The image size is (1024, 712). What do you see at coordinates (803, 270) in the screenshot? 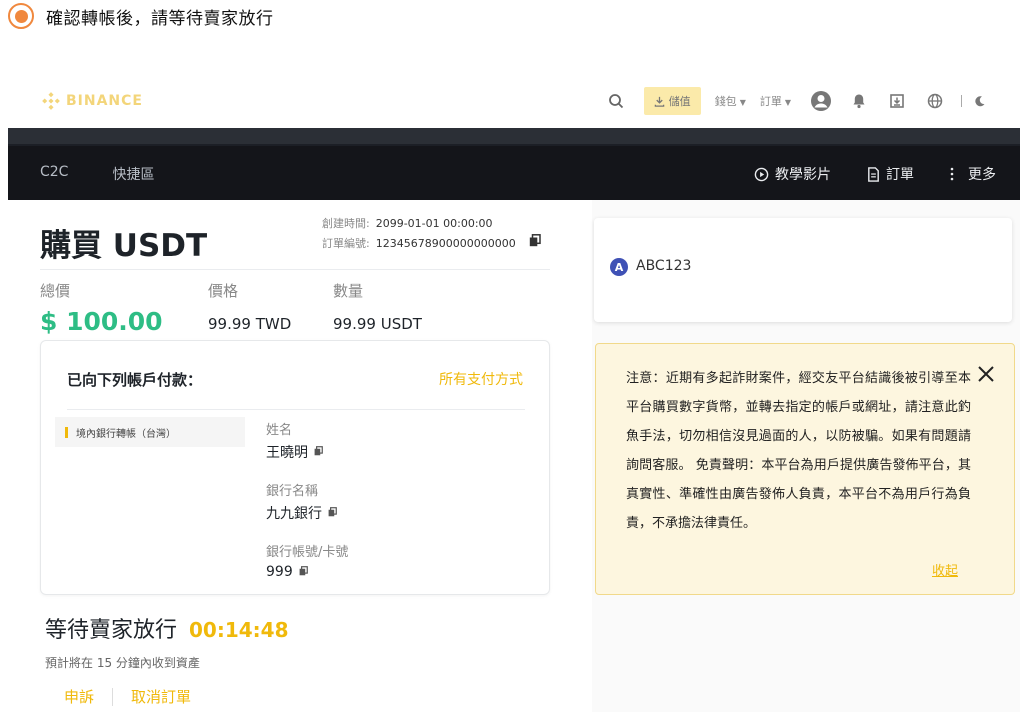
I see `seller-card: A ABC123` at bounding box center [803, 270].